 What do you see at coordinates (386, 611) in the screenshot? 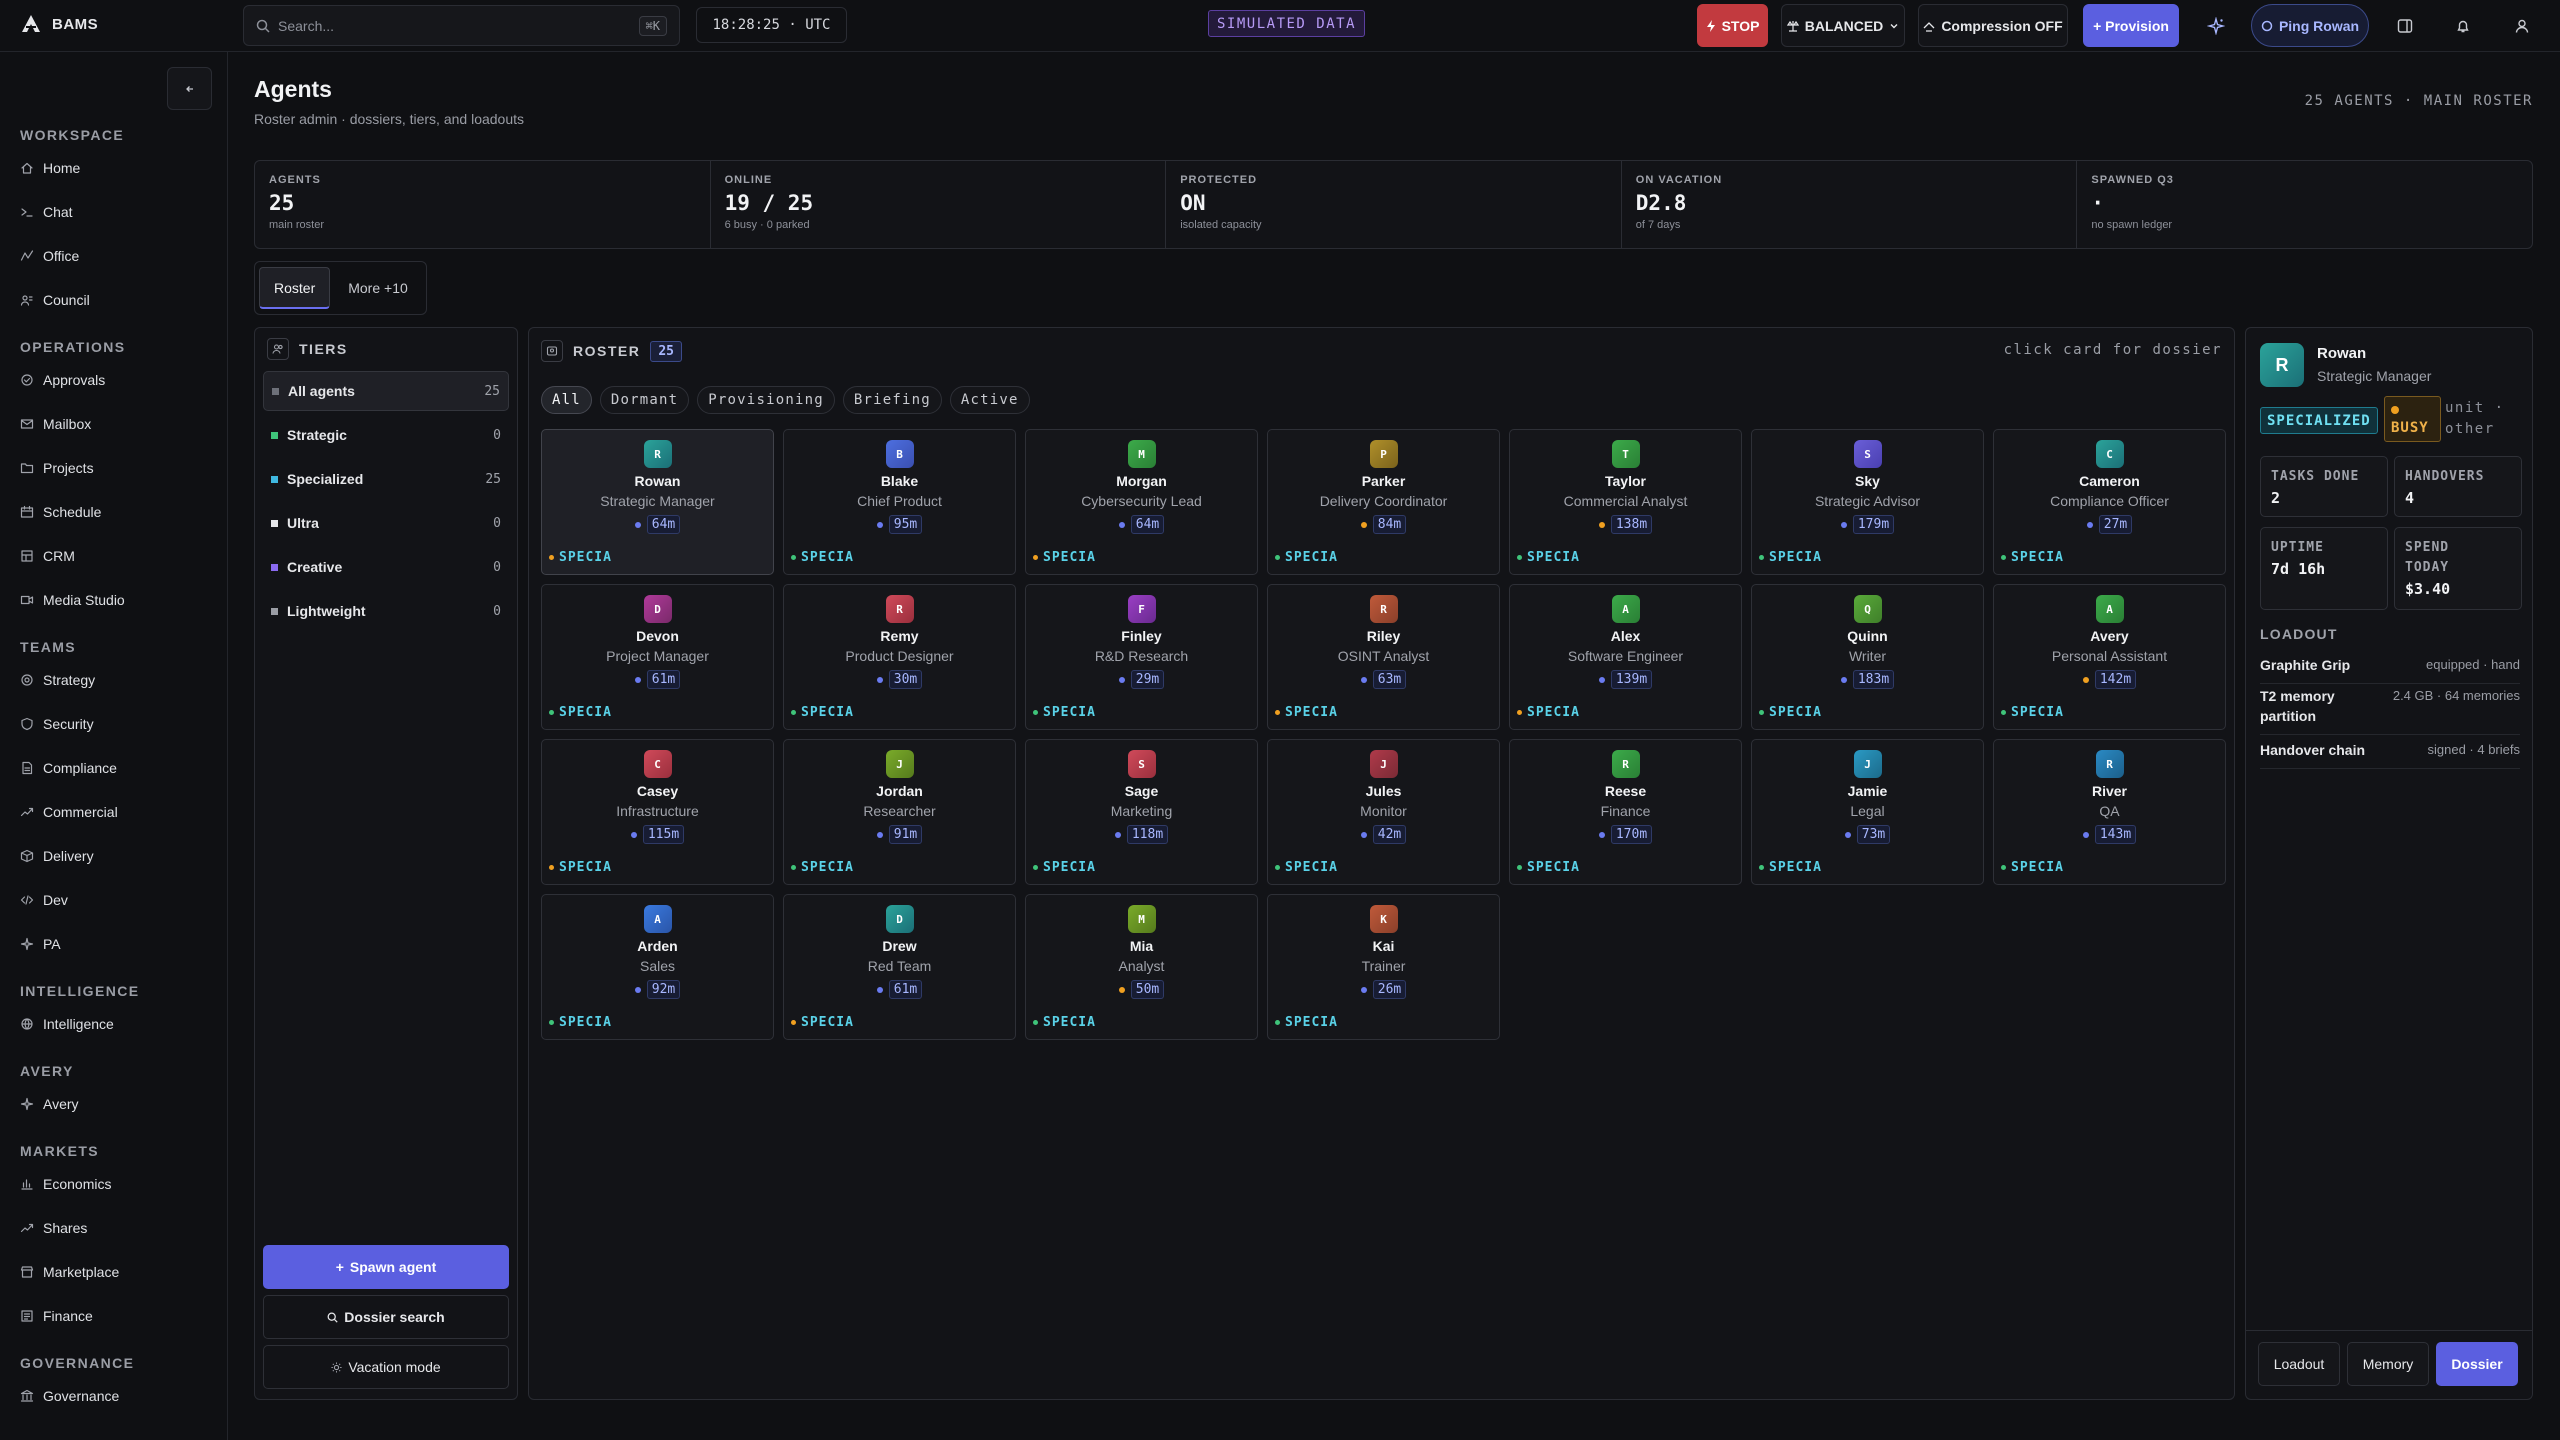
I see `tier-row-lightweight: Lightweight 0` at bounding box center [386, 611].